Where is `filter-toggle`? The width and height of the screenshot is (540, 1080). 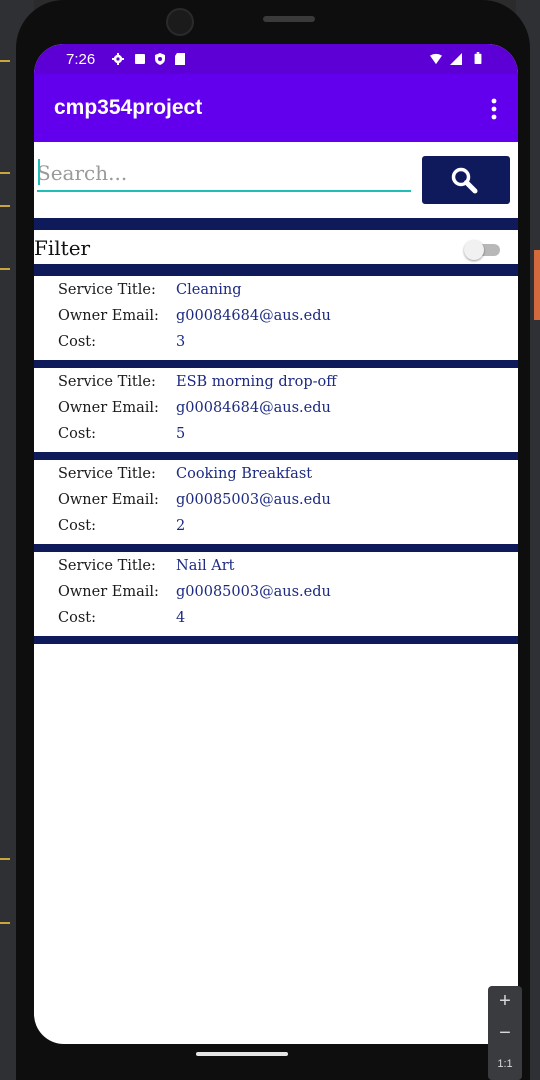 filter-toggle is located at coordinates (483, 250).